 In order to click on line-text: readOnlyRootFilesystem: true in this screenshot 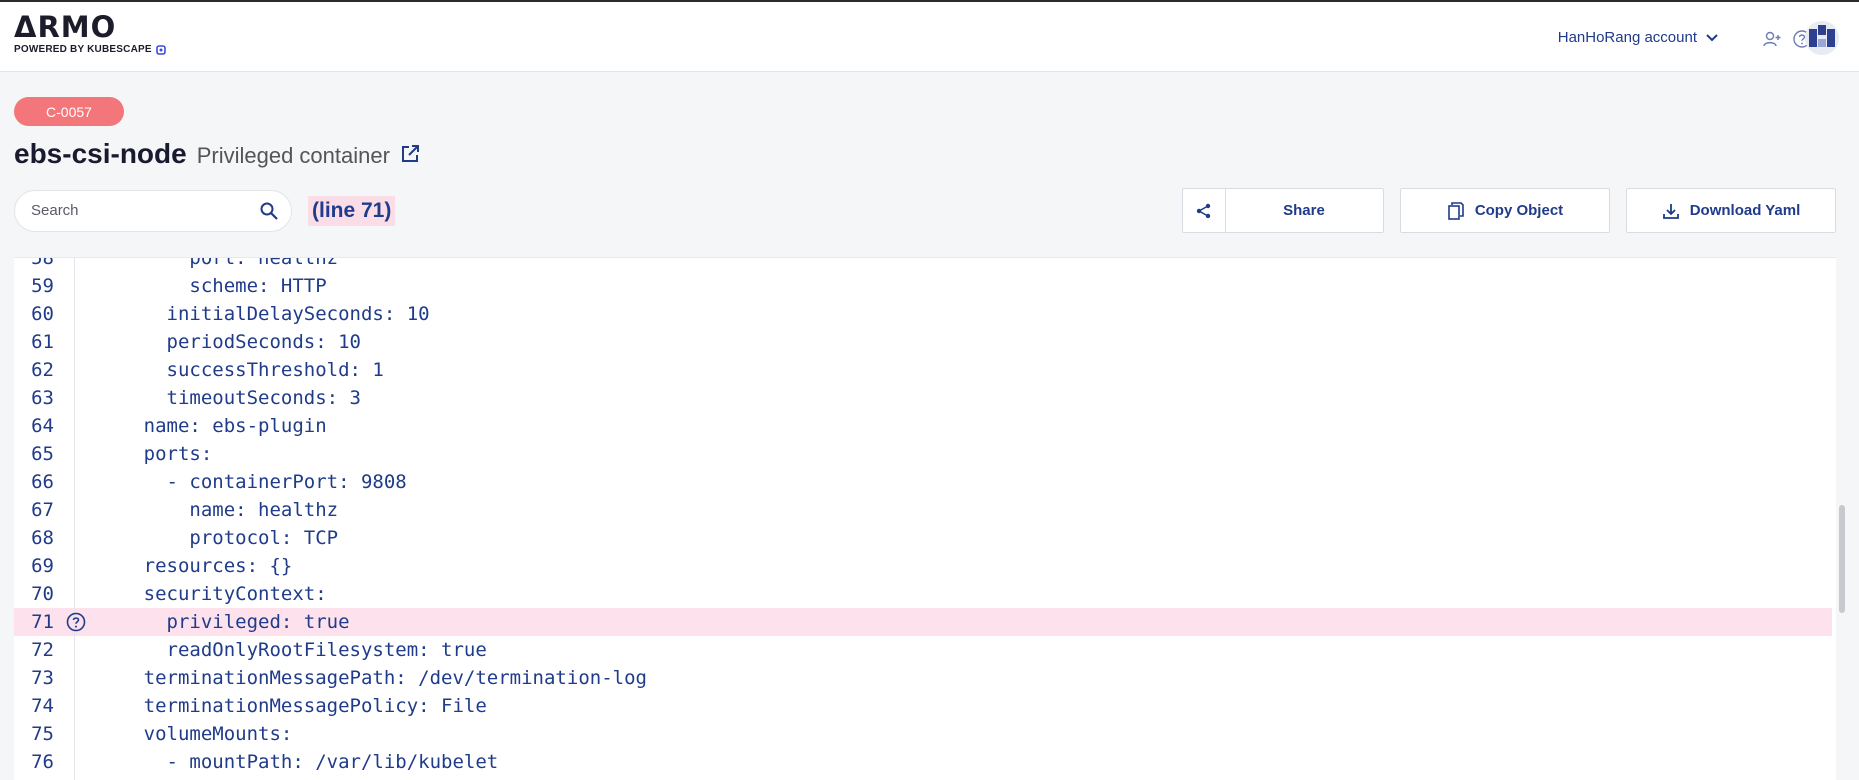, I will do `click(281, 650)`.